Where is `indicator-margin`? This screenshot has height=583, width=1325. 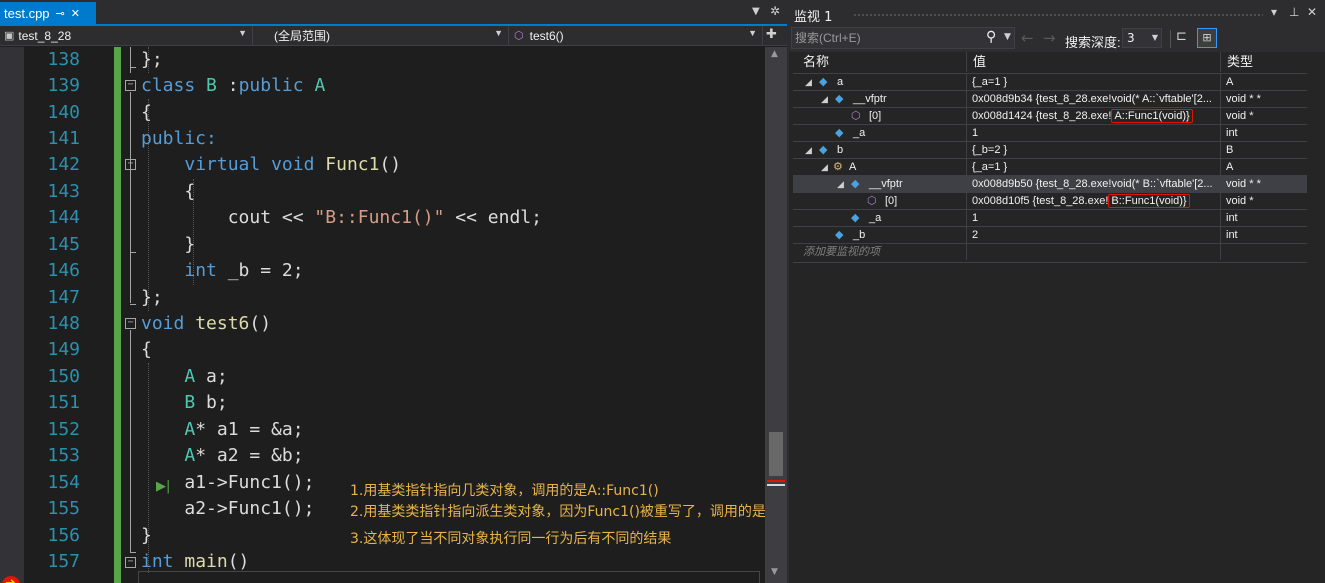
indicator-margin is located at coordinates (12, 315).